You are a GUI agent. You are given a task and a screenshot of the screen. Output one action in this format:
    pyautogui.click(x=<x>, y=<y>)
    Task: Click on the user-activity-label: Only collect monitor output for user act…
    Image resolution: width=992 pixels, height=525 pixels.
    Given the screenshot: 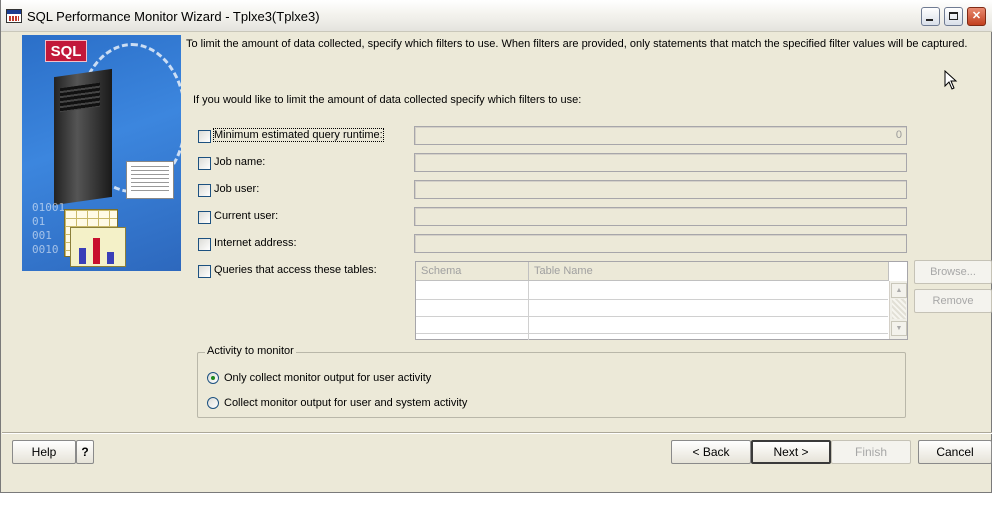 What is the action you would take?
    pyautogui.click(x=327, y=378)
    